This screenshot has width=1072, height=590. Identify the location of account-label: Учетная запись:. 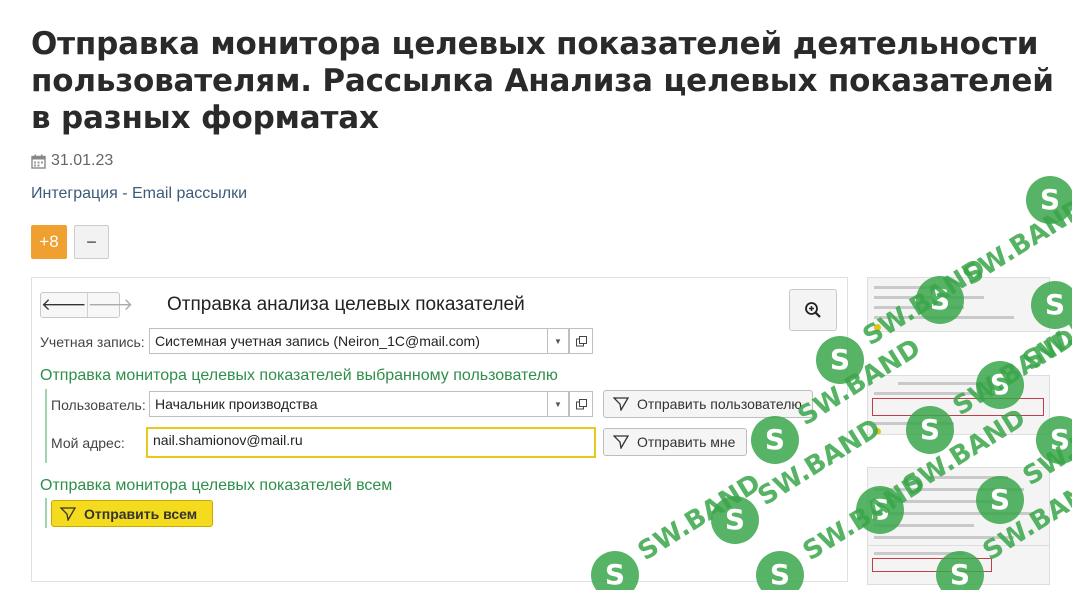
(92, 342).